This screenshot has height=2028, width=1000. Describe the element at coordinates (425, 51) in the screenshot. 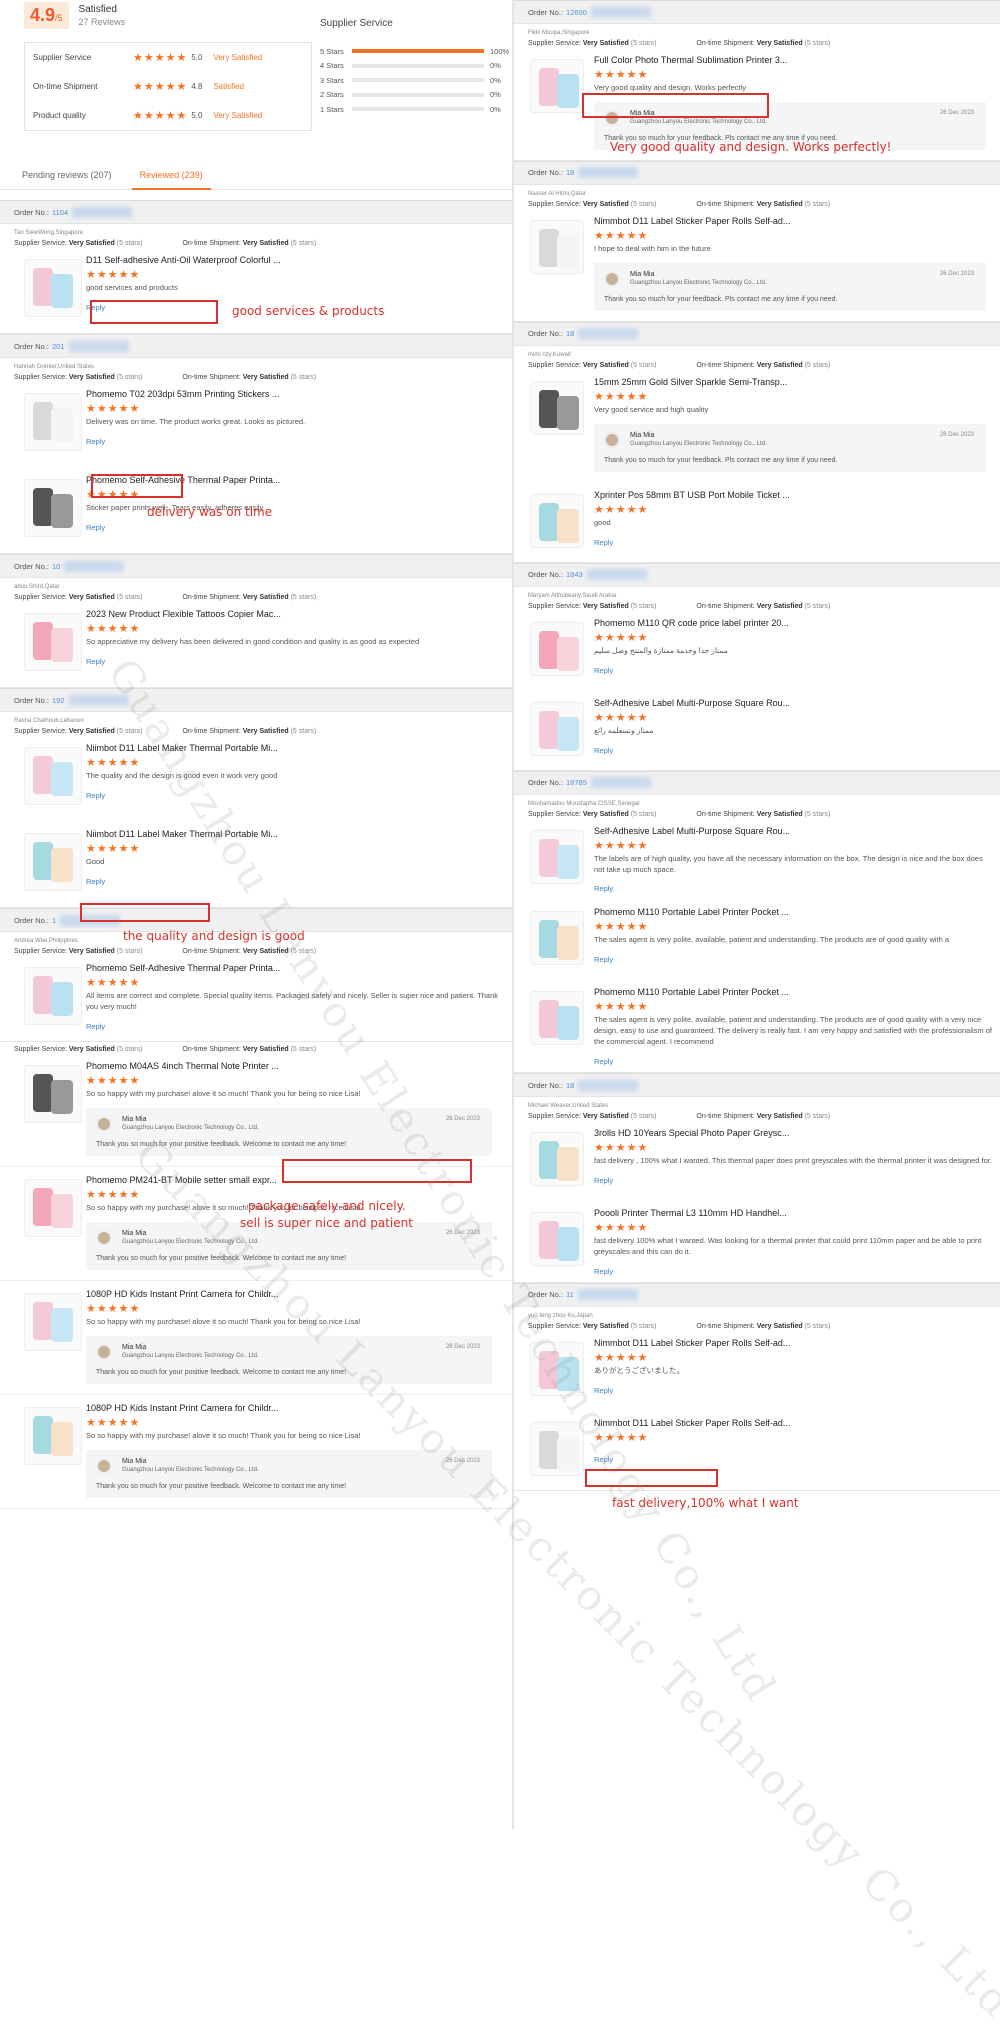

I see `service-row: 5 Stars100%(27)` at that location.